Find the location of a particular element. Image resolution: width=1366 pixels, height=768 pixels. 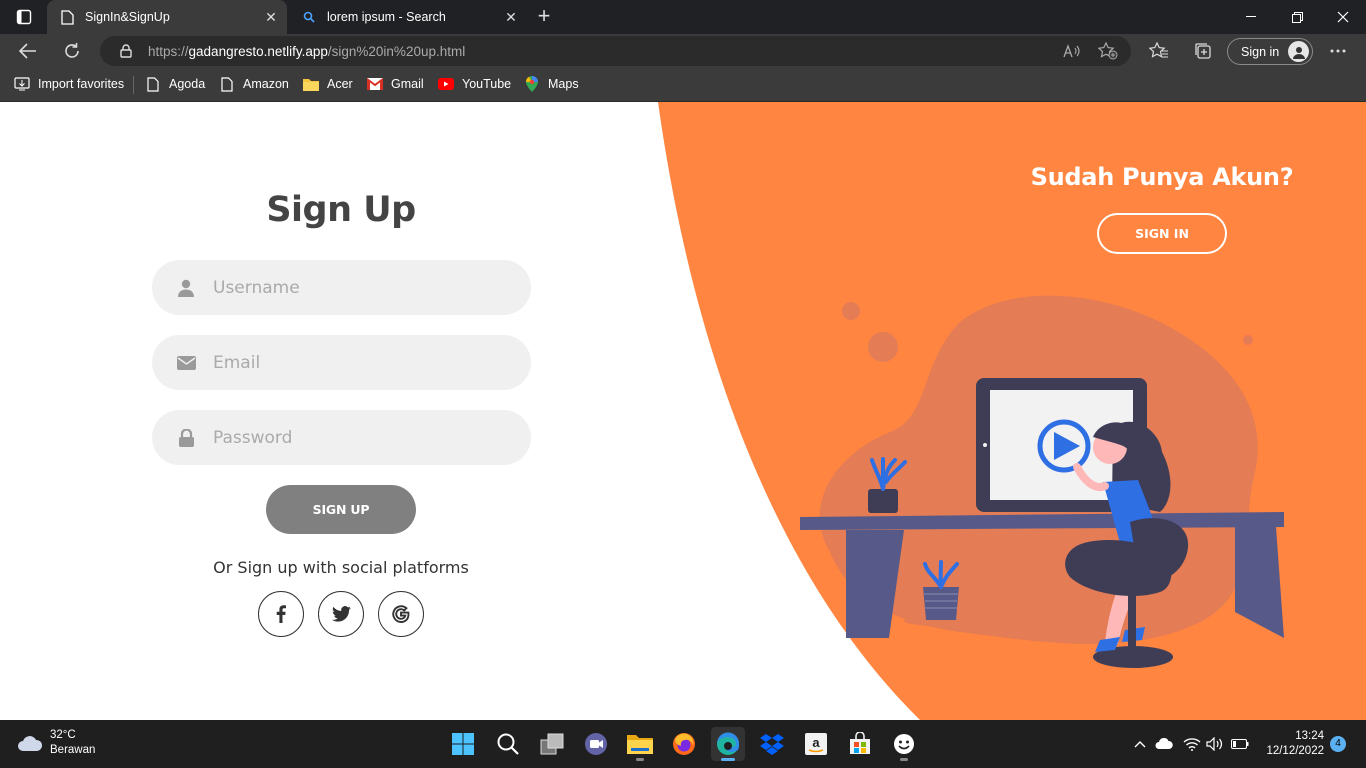

taskbar-amazon: a is located at coordinates (816, 744).